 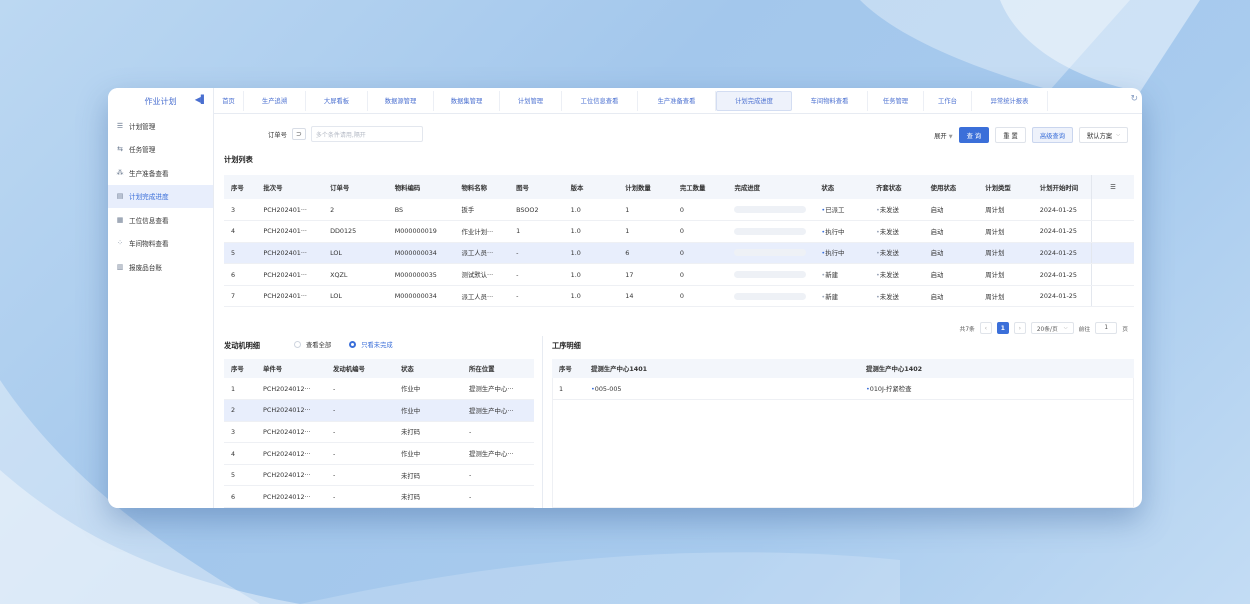 I want to click on table-cell: •执行中, so click(x=841, y=253).